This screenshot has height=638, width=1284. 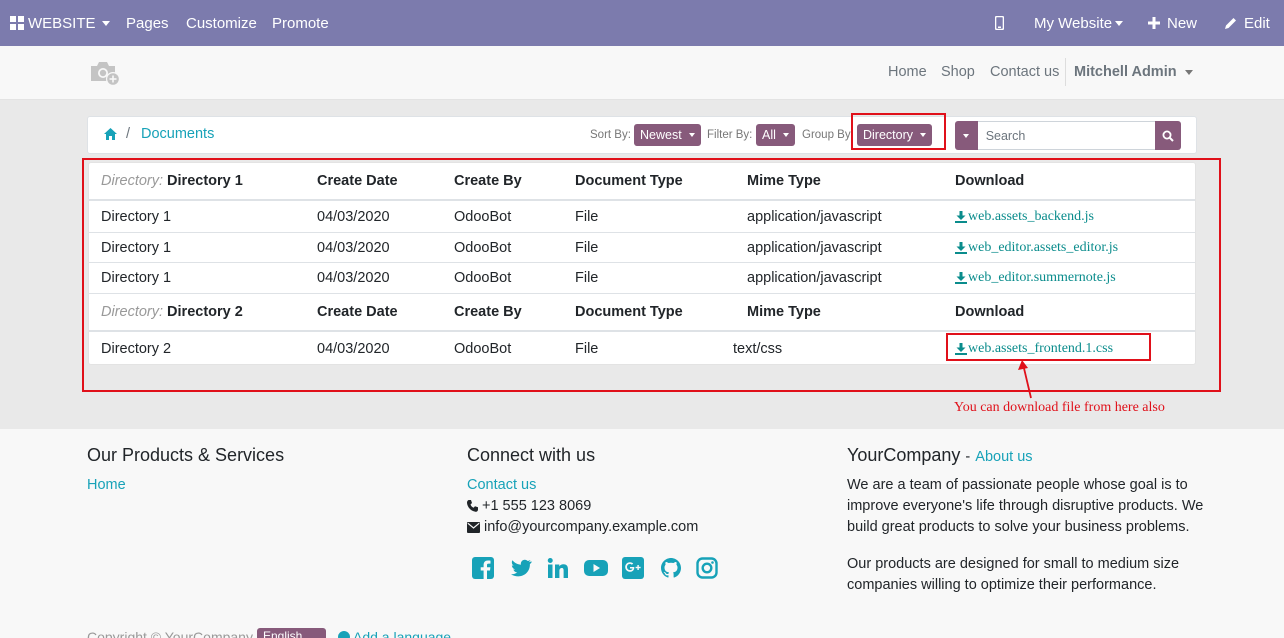 I want to click on filter-by-label: Filter By:, so click(x=730, y=135).